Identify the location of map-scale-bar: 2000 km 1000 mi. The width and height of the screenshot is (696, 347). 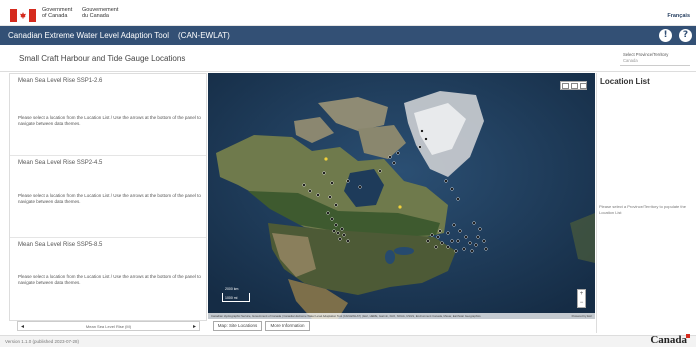
(236, 294).